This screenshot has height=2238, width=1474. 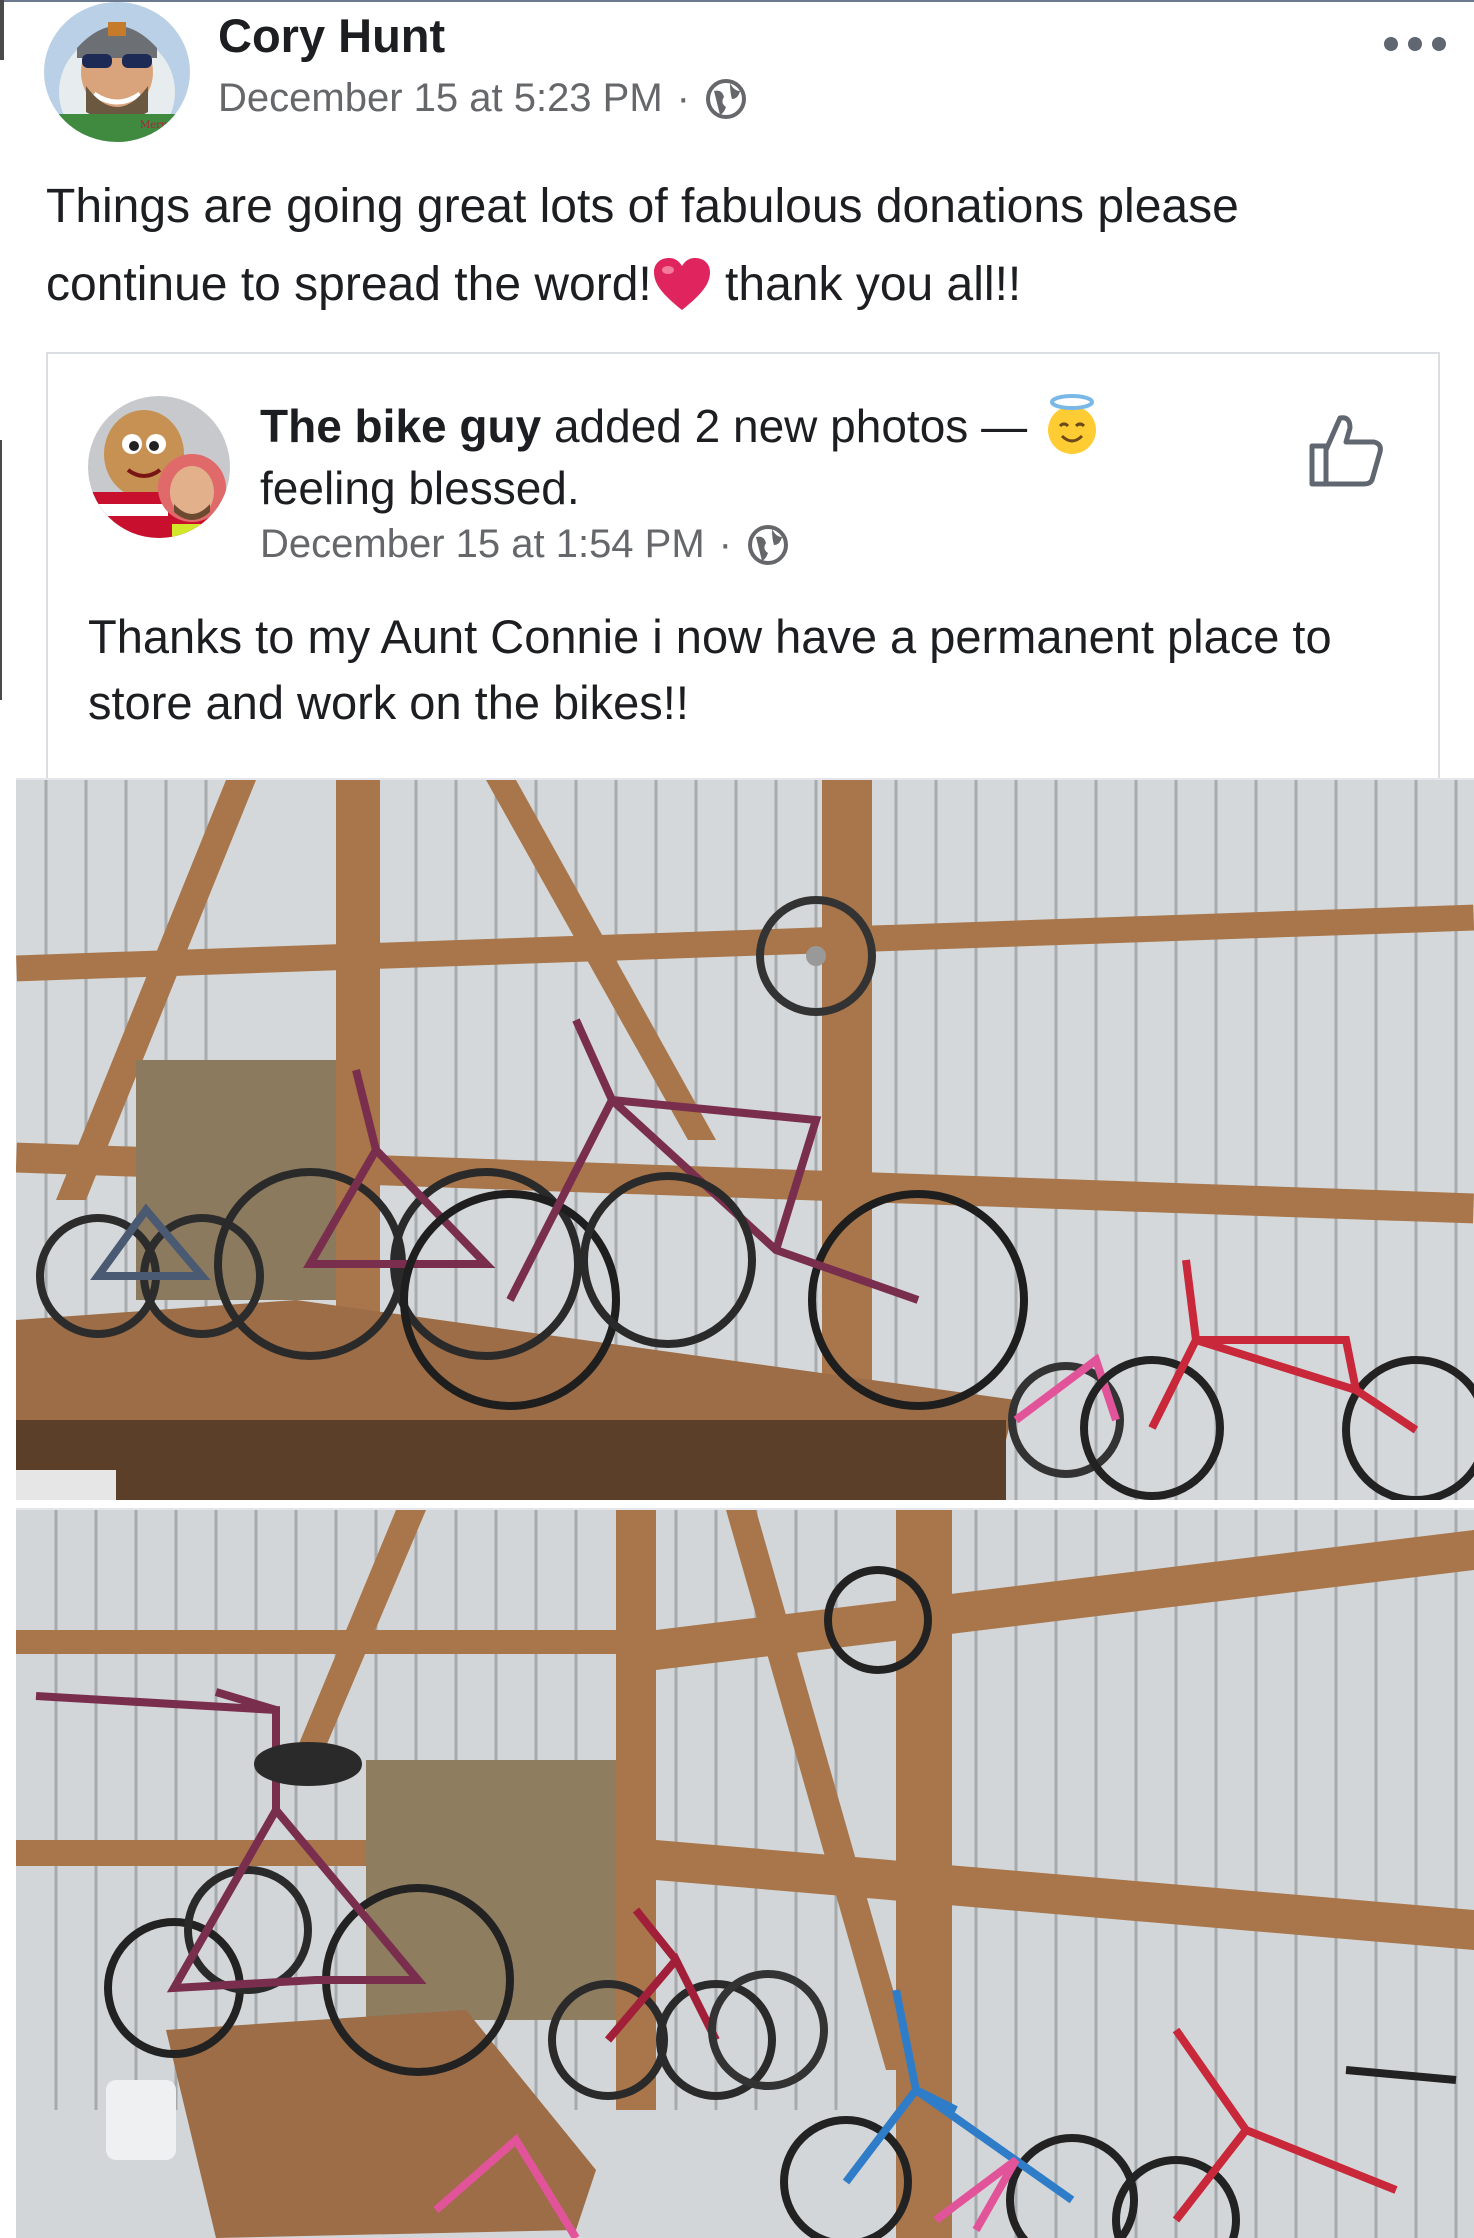 I want to click on shared-post-timestamp: December 15 at 1:54 PM, so click(x=482, y=544).